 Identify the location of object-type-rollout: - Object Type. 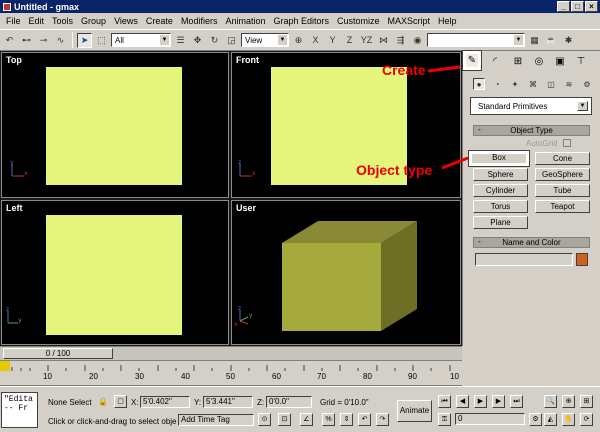
(531, 130).